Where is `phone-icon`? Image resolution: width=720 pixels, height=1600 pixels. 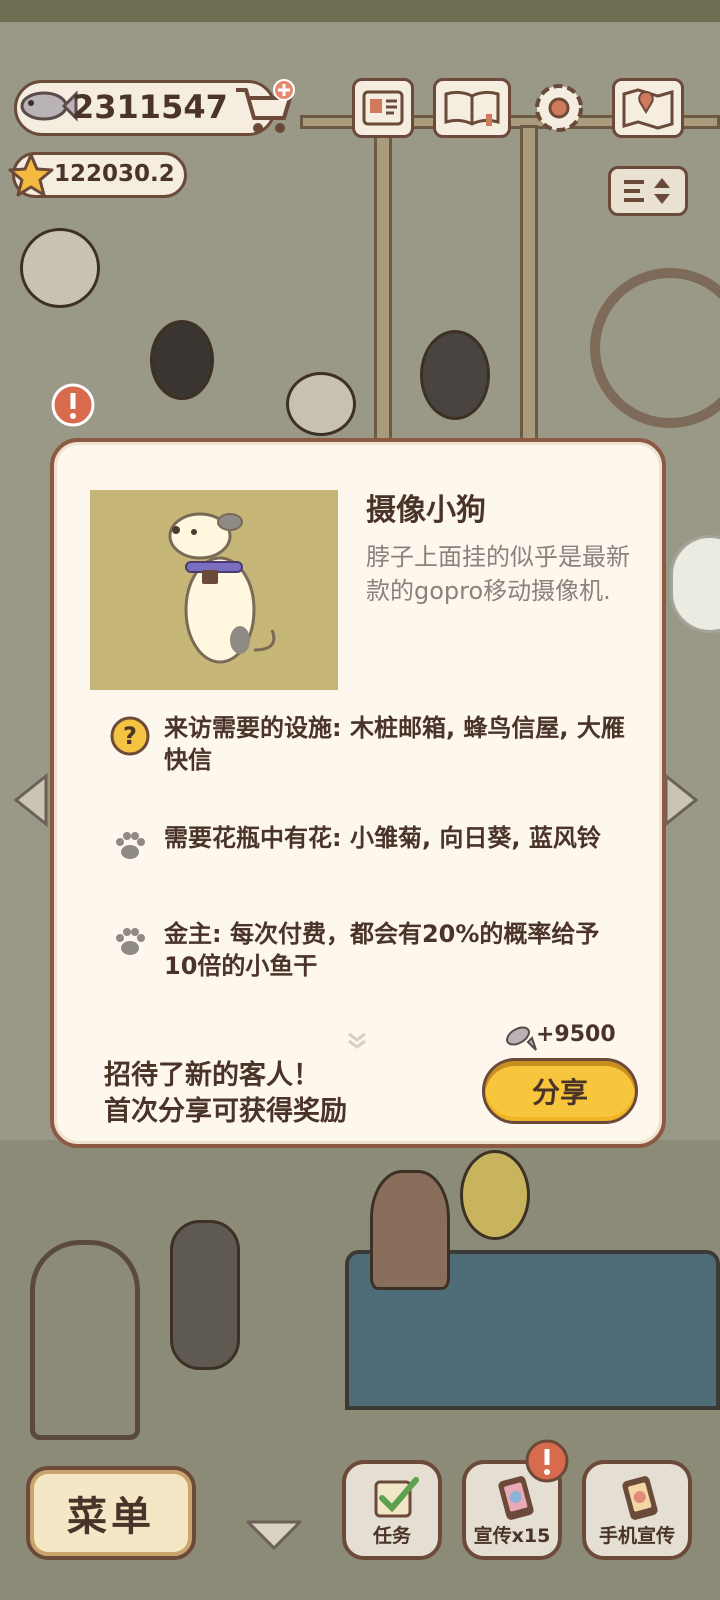 phone-icon is located at coordinates (640, 1498).